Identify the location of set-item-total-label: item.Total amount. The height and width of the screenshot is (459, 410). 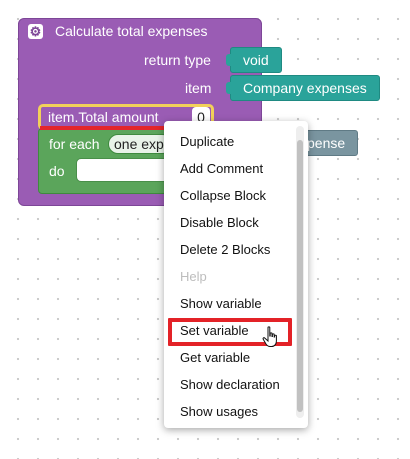
(103, 117).